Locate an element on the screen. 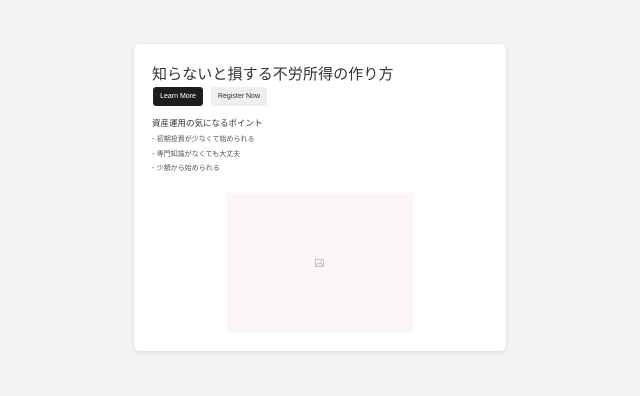 The image size is (640, 396). section-title: 資産運用の気になるポイント is located at coordinates (207, 124).